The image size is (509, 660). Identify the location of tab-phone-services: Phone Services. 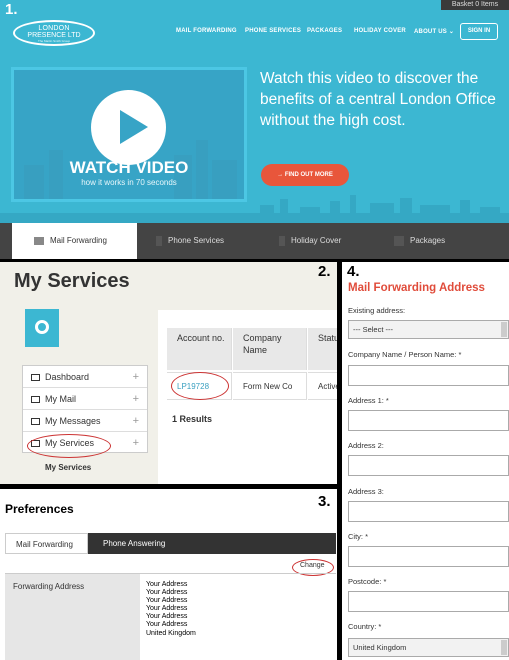
(205, 241).